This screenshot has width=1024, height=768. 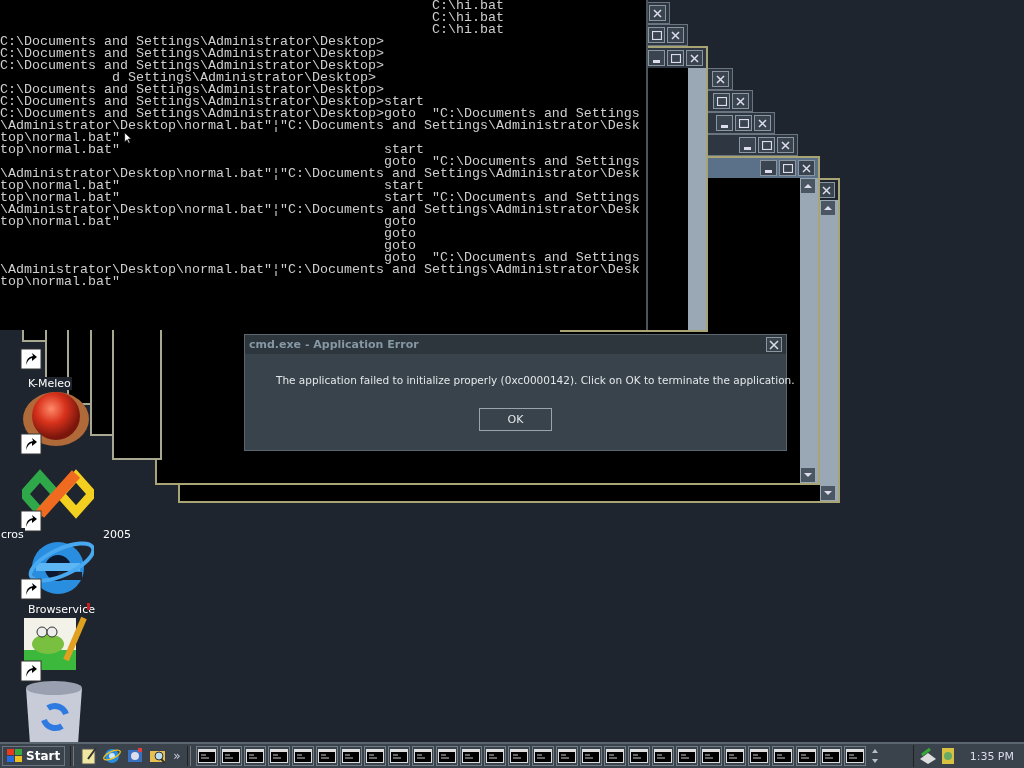 I want to click on error-message: The application failed to initialize properly (0xc0000142). Click on OK to terminate the application., so click(x=535, y=380).